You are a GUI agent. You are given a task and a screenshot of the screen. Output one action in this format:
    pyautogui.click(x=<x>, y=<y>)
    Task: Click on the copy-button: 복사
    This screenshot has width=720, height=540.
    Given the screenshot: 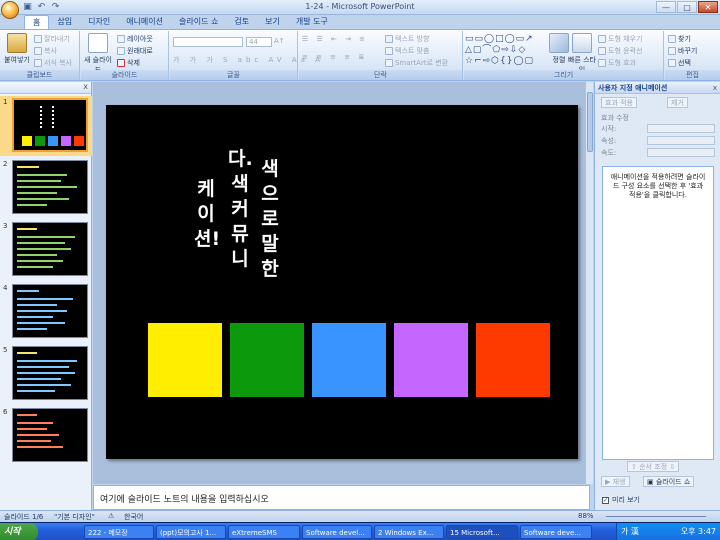 What is the action you would take?
    pyautogui.click(x=45, y=51)
    